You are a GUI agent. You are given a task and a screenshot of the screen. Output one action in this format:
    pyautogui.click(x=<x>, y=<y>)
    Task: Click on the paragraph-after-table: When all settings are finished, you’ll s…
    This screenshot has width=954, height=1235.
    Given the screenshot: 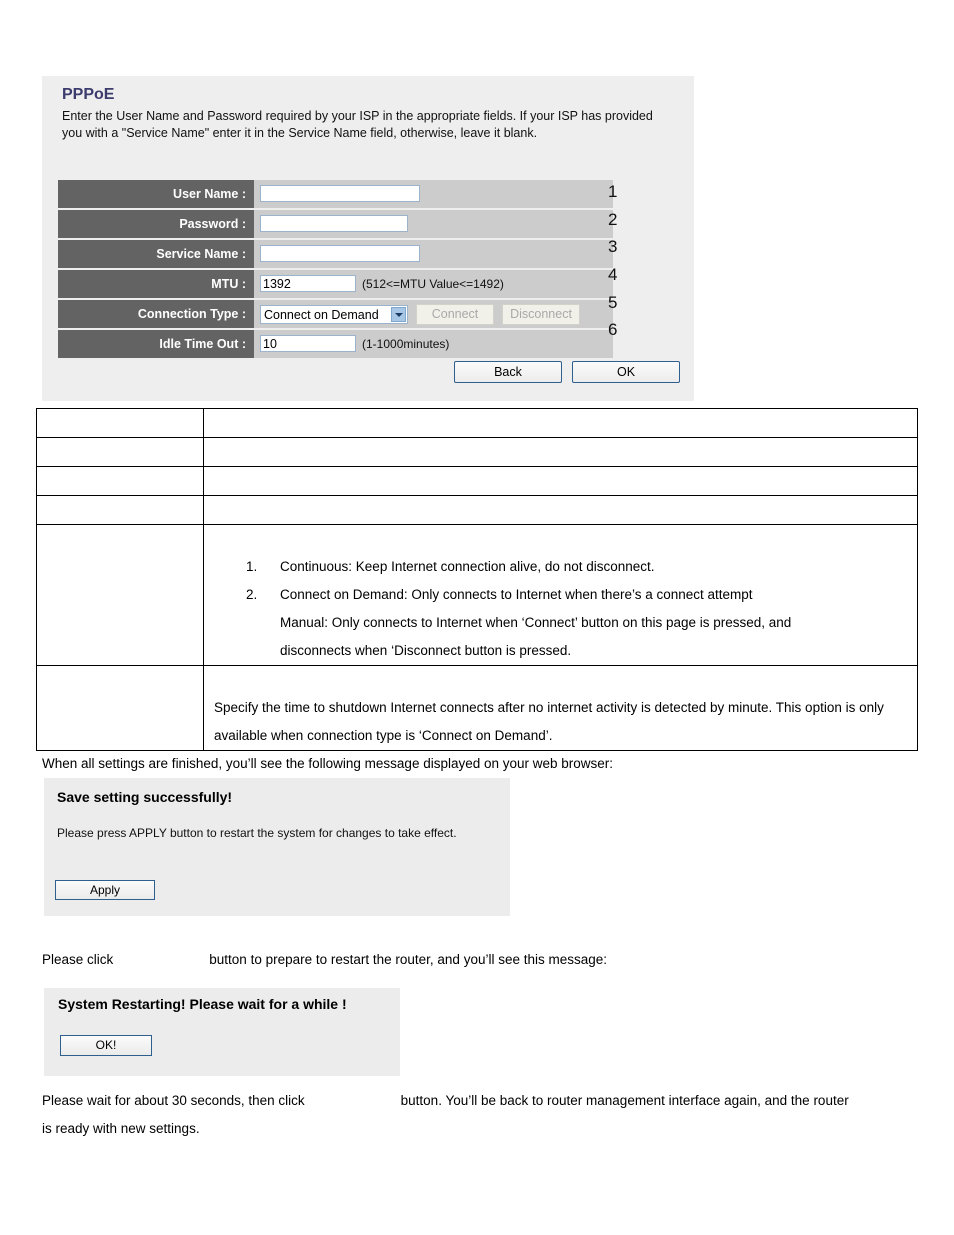 What is the action you would take?
    pyautogui.click(x=328, y=763)
    